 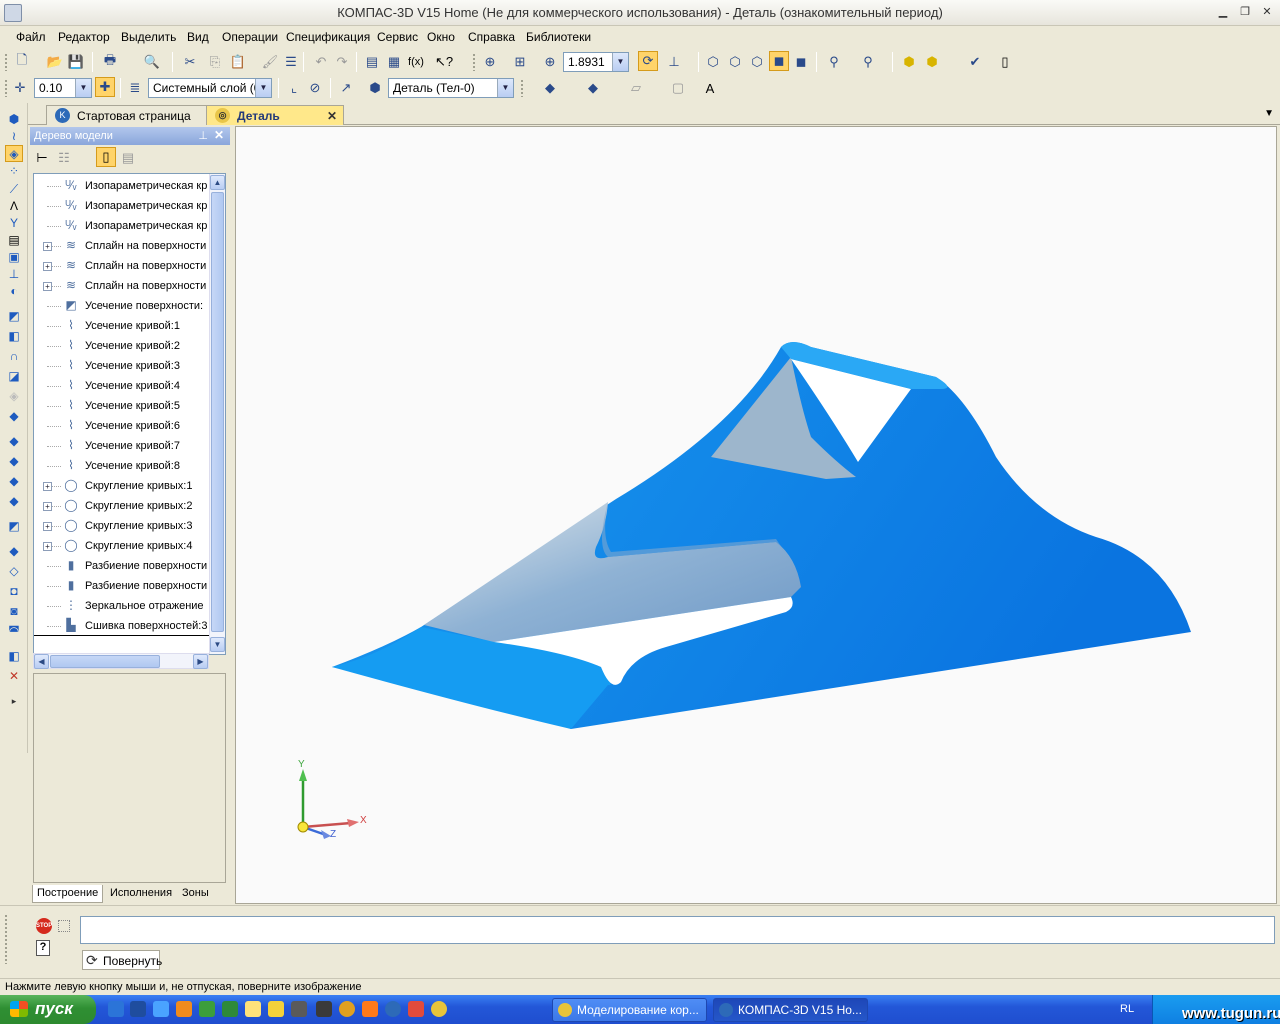 I want to click on print-icon: 🖶, so click(x=110, y=62).